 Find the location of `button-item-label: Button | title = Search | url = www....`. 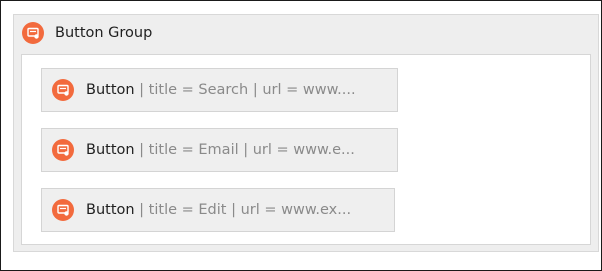

button-item-label: Button | title = Search | url = www.... is located at coordinates (221, 90).